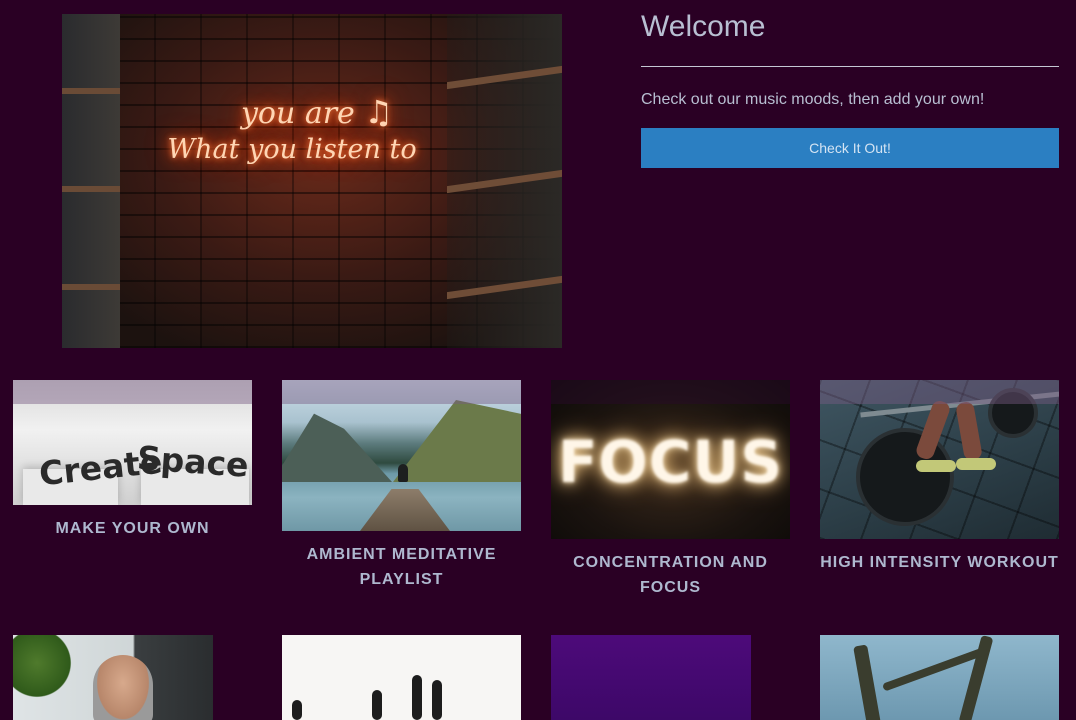  What do you see at coordinates (91, 181) in the screenshot?
I see `left-bookshelf` at bounding box center [91, 181].